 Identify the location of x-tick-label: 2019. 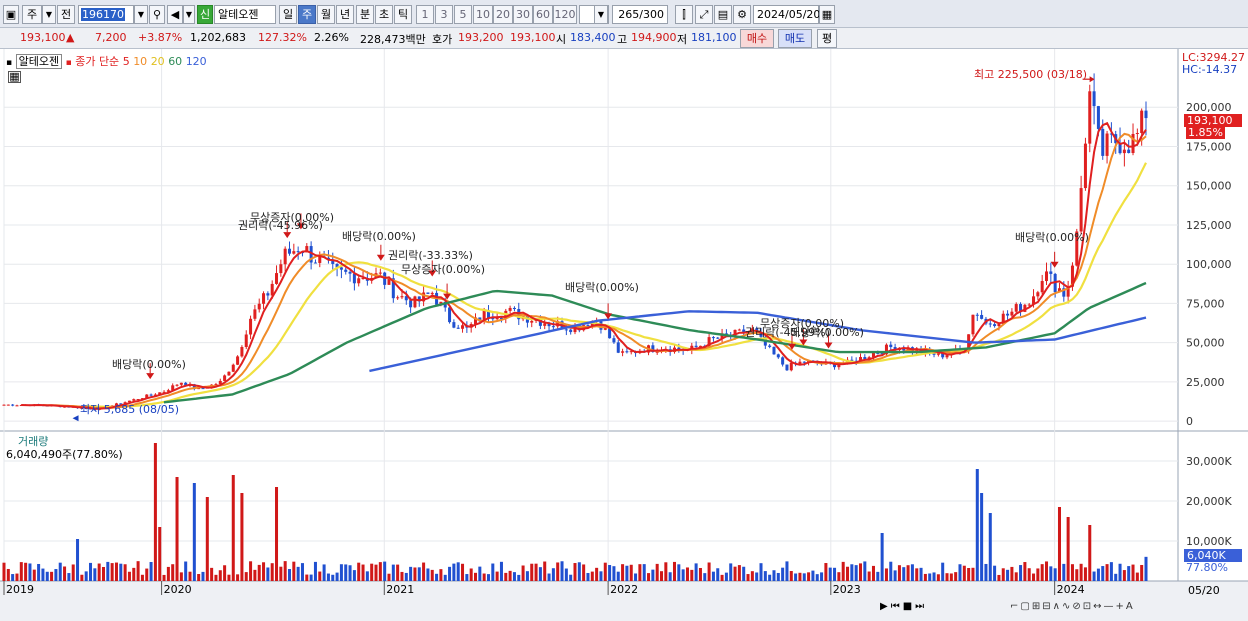
(20, 589).